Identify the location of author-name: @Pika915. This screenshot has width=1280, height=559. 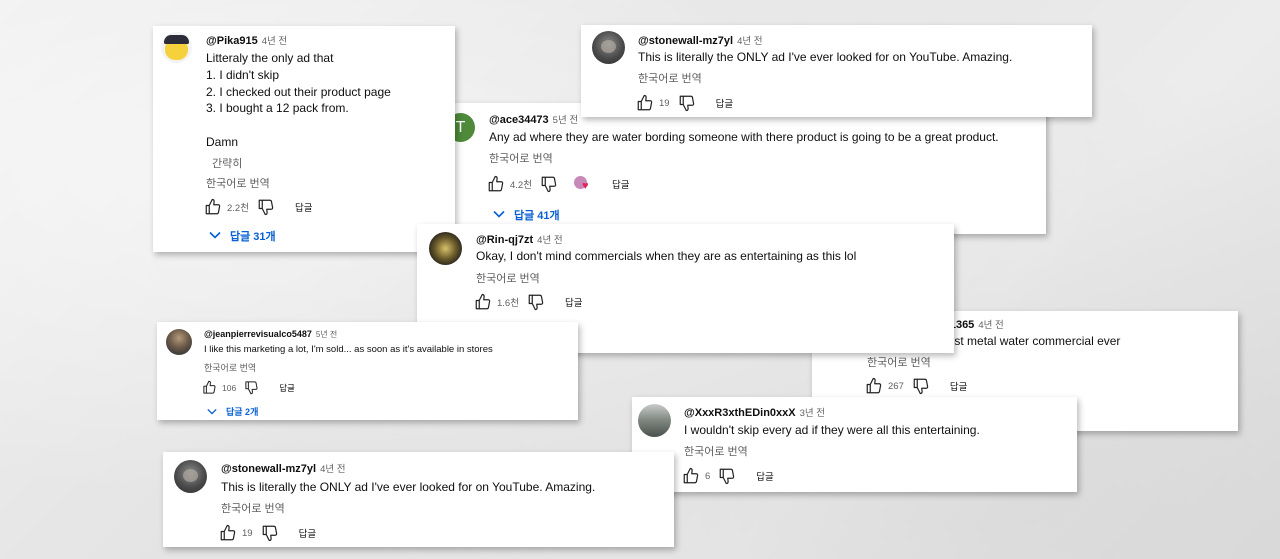
(232, 41).